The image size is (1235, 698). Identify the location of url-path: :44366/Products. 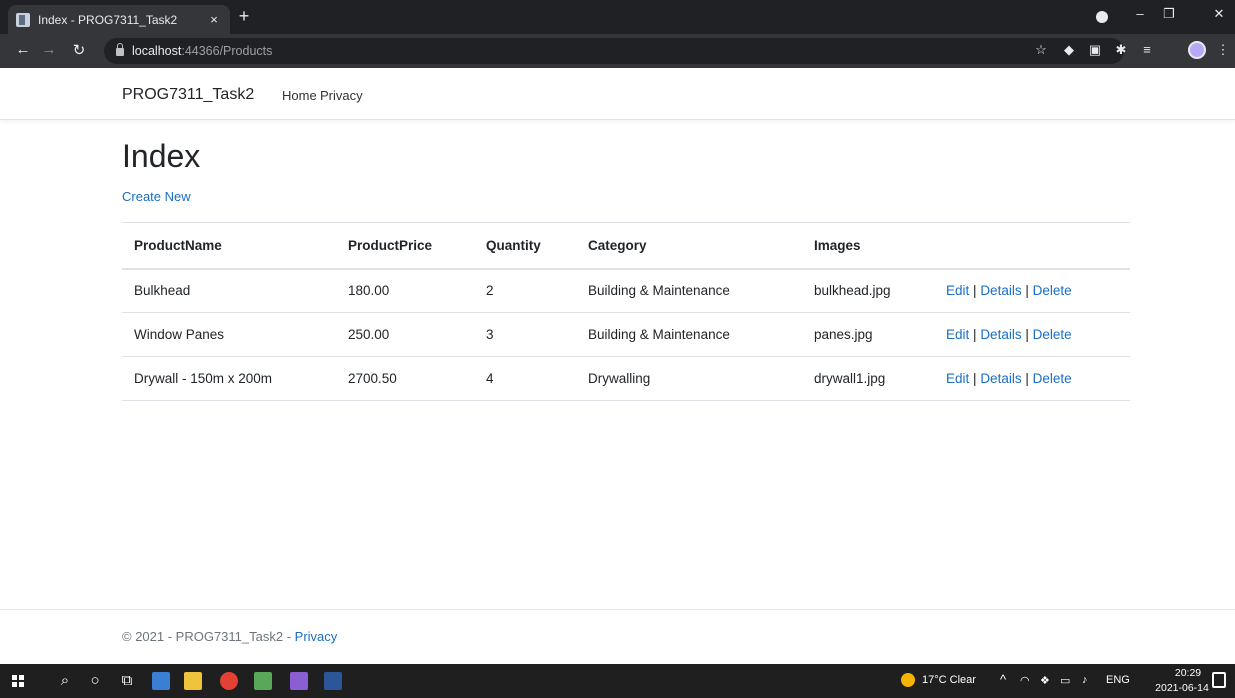
(227, 51).